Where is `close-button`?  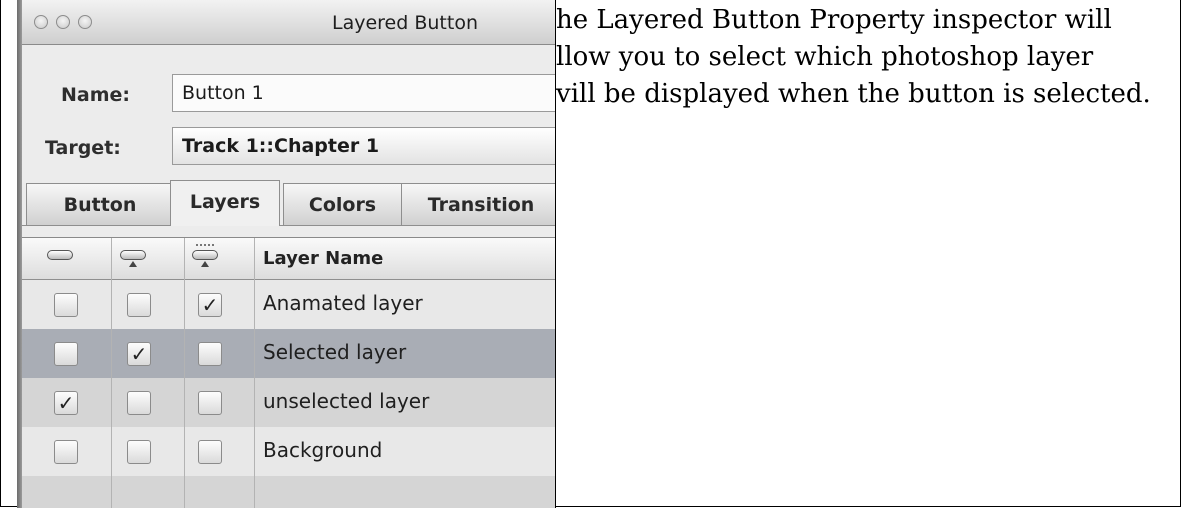 close-button is located at coordinates (41, 22).